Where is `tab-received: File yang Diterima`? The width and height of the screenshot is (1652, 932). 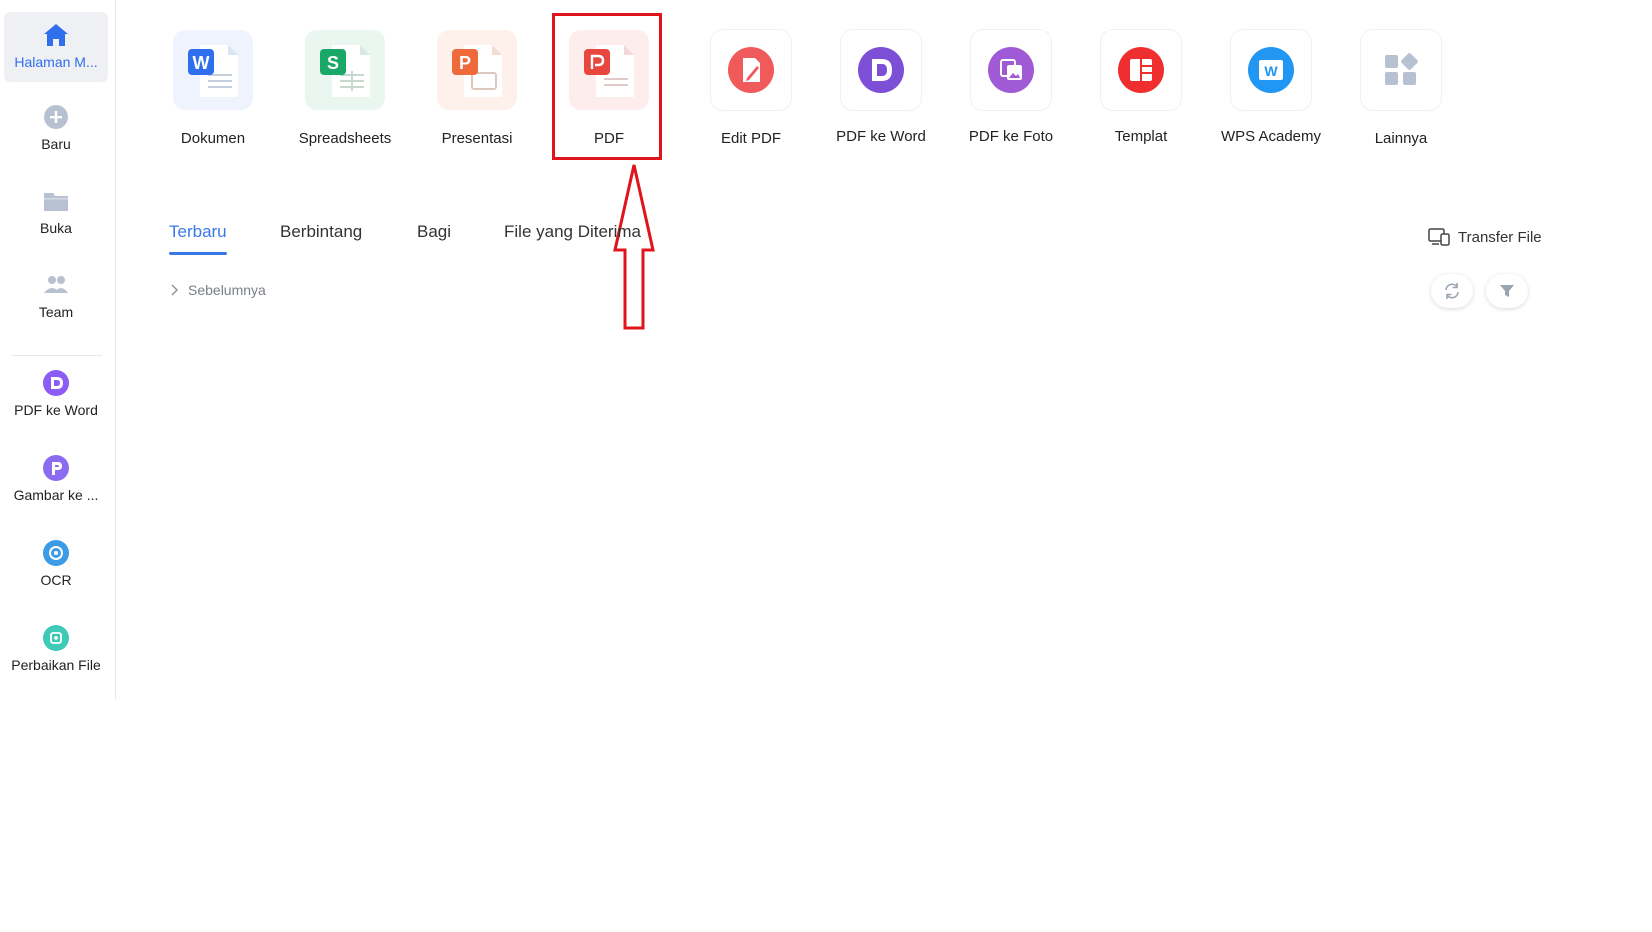 tab-received: File yang Diterima is located at coordinates (572, 232).